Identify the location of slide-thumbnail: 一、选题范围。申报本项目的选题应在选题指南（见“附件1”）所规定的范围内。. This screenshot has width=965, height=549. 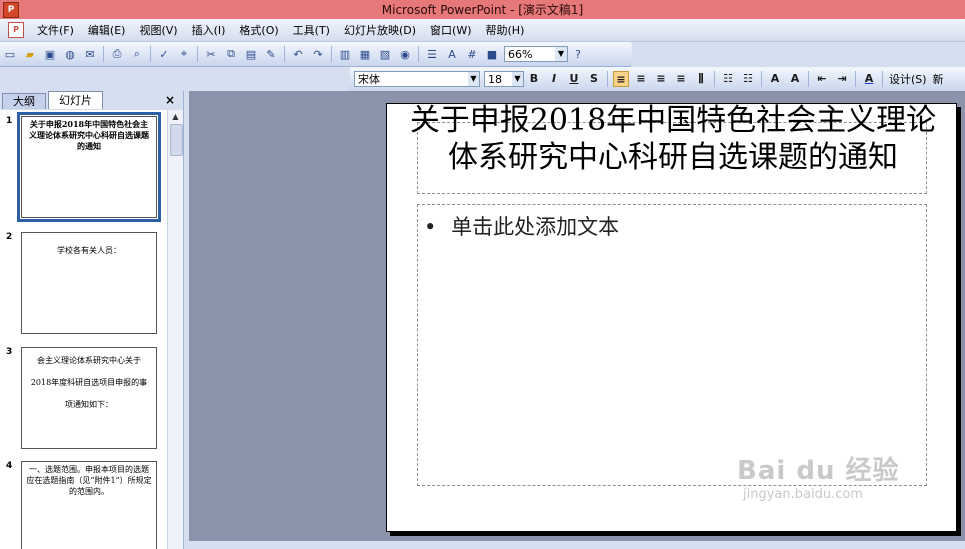
(89, 505).